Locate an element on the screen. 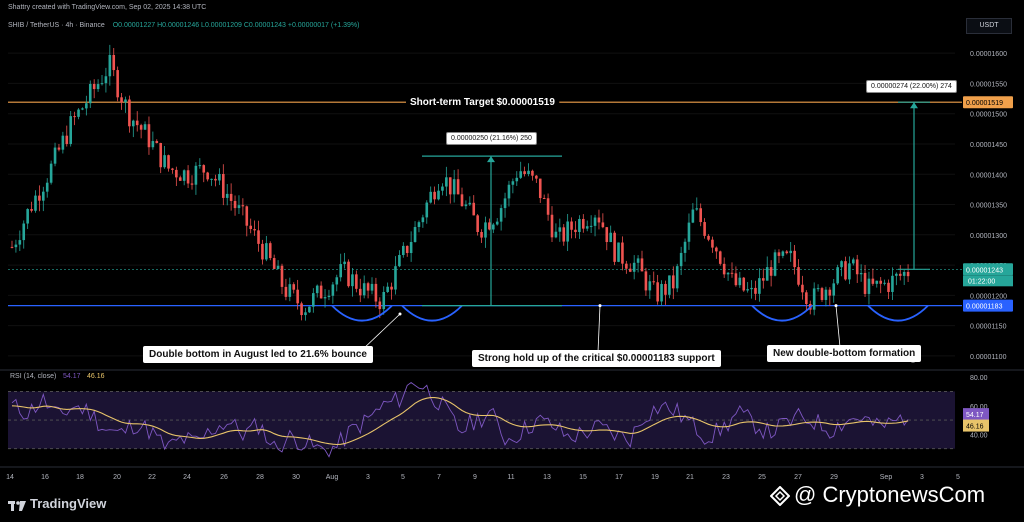  price-tick-label: 0.00001500 is located at coordinates (988, 115).